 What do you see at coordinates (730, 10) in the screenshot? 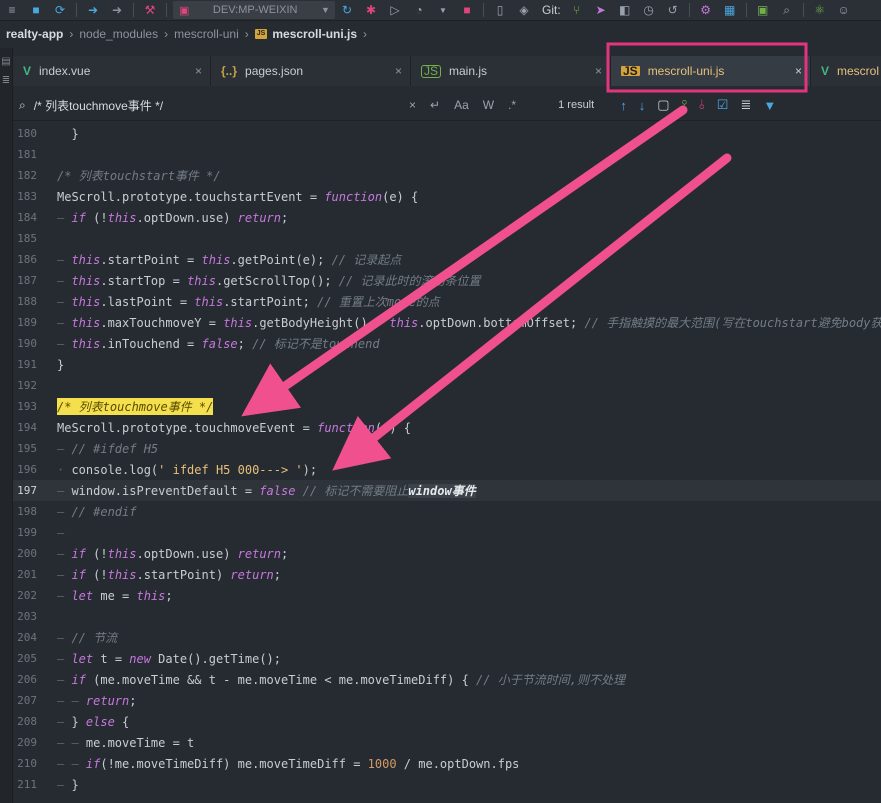
I see `grid-icon: ▦` at bounding box center [730, 10].